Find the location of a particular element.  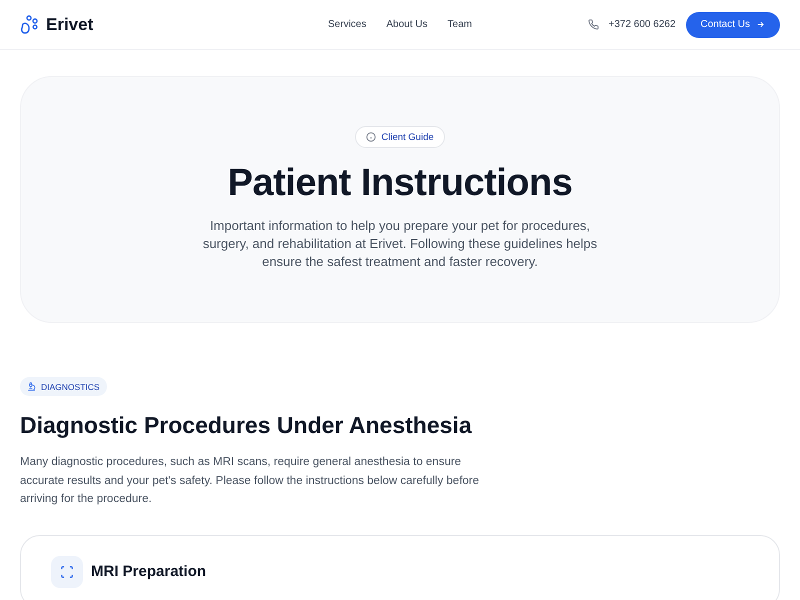

contact-button: Contact Us is located at coordinates (733, 25).